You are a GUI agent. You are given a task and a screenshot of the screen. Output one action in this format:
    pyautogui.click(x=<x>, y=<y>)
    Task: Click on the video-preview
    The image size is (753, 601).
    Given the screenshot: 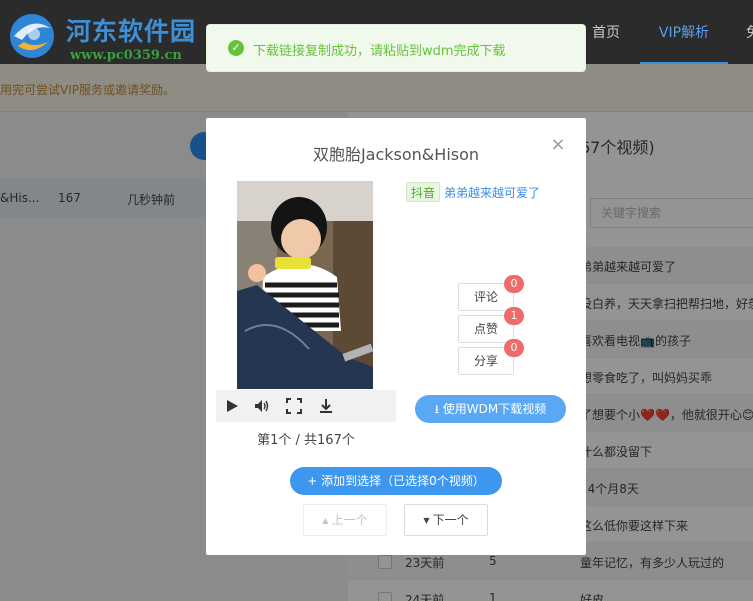 What is the action you would take?
    pyautogui.click(x=305, y=285)
    